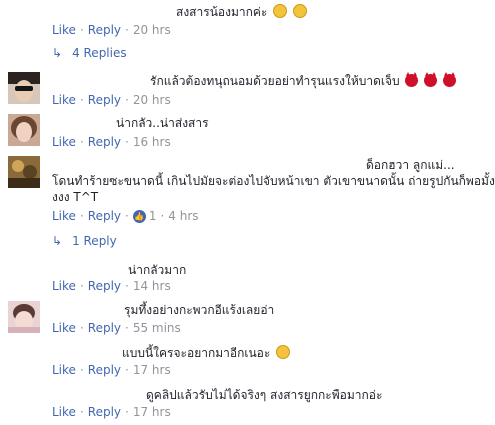 The height and width of the screenshot is (425, 495). Describe the element at coordinates (162, 123) in the screenshot. I see `comment-text: น่ากลัว..น่าส่งสาร` at that location.